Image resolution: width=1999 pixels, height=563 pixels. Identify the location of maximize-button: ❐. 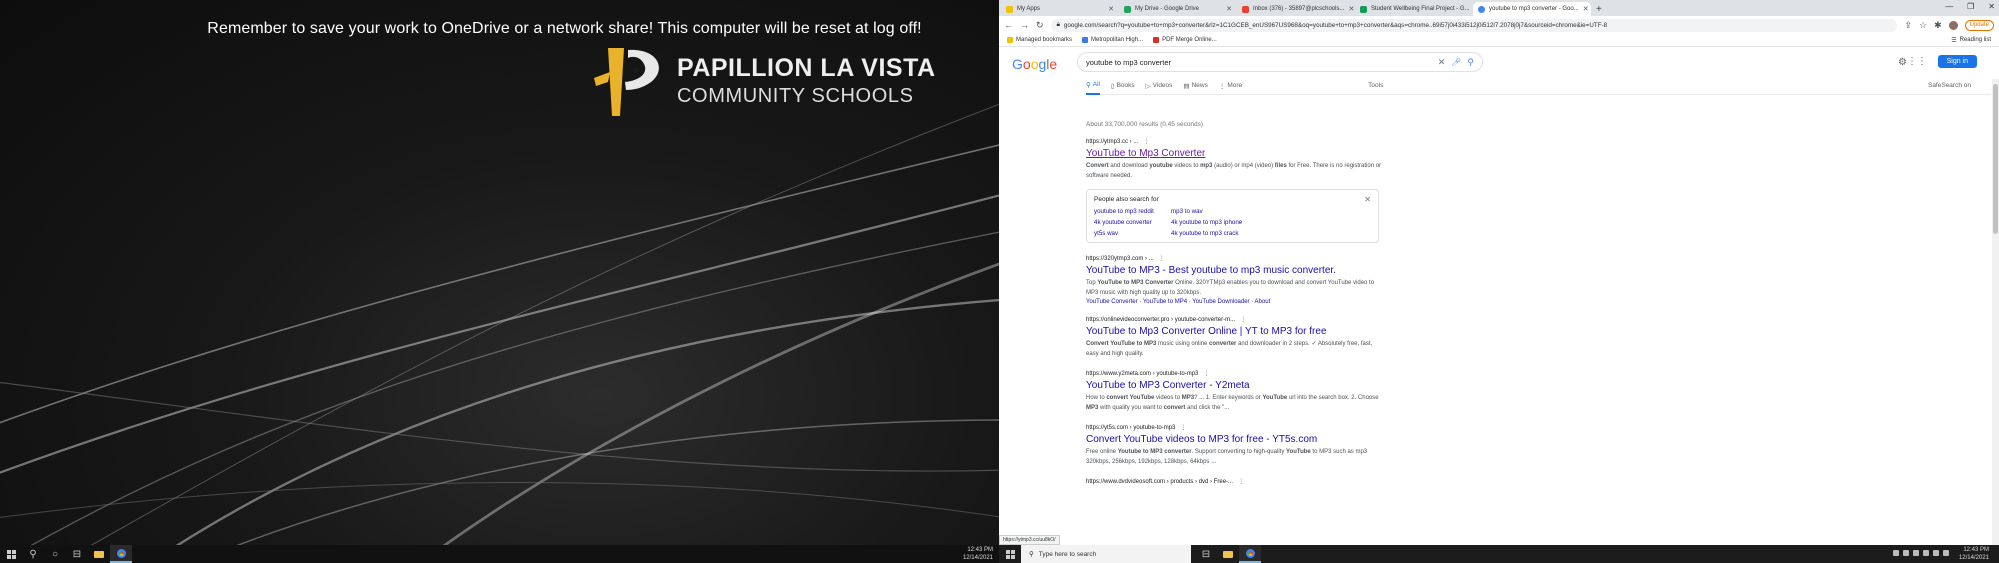
(1970, 6).